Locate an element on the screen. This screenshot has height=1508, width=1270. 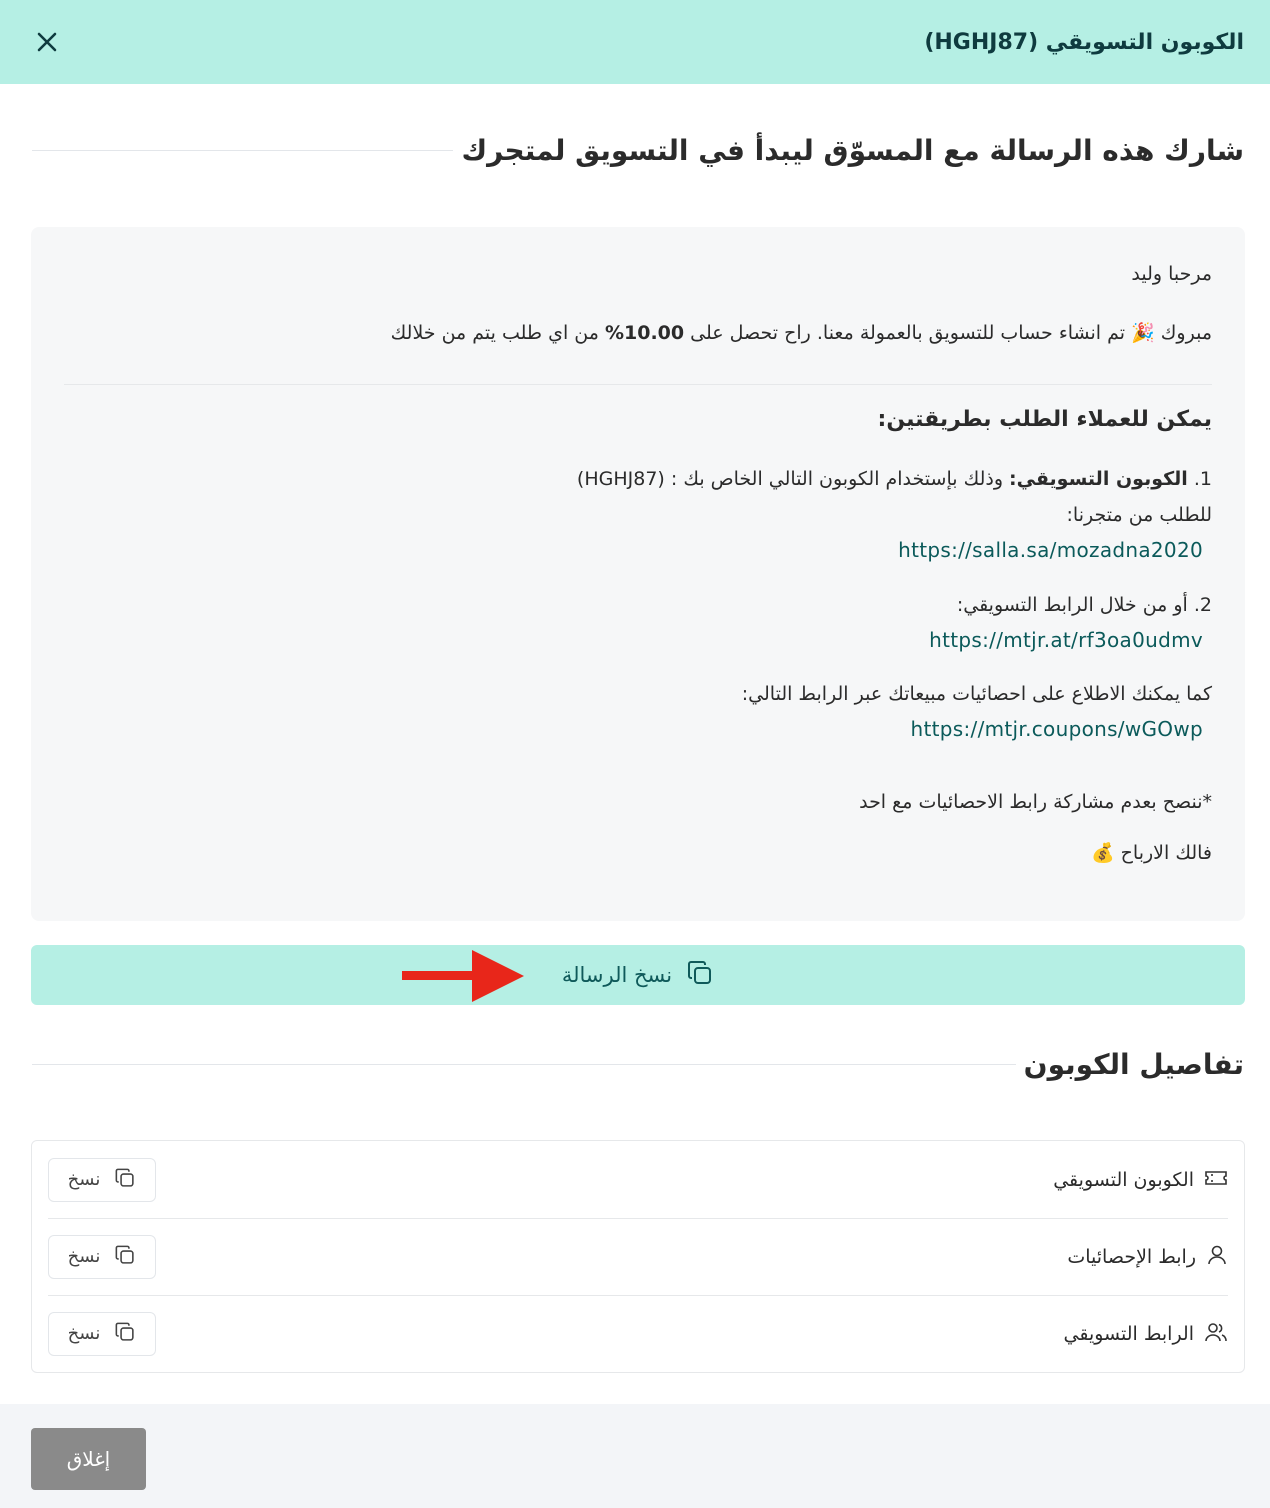
ticket-icon is located at coordinates (1216, 1180).